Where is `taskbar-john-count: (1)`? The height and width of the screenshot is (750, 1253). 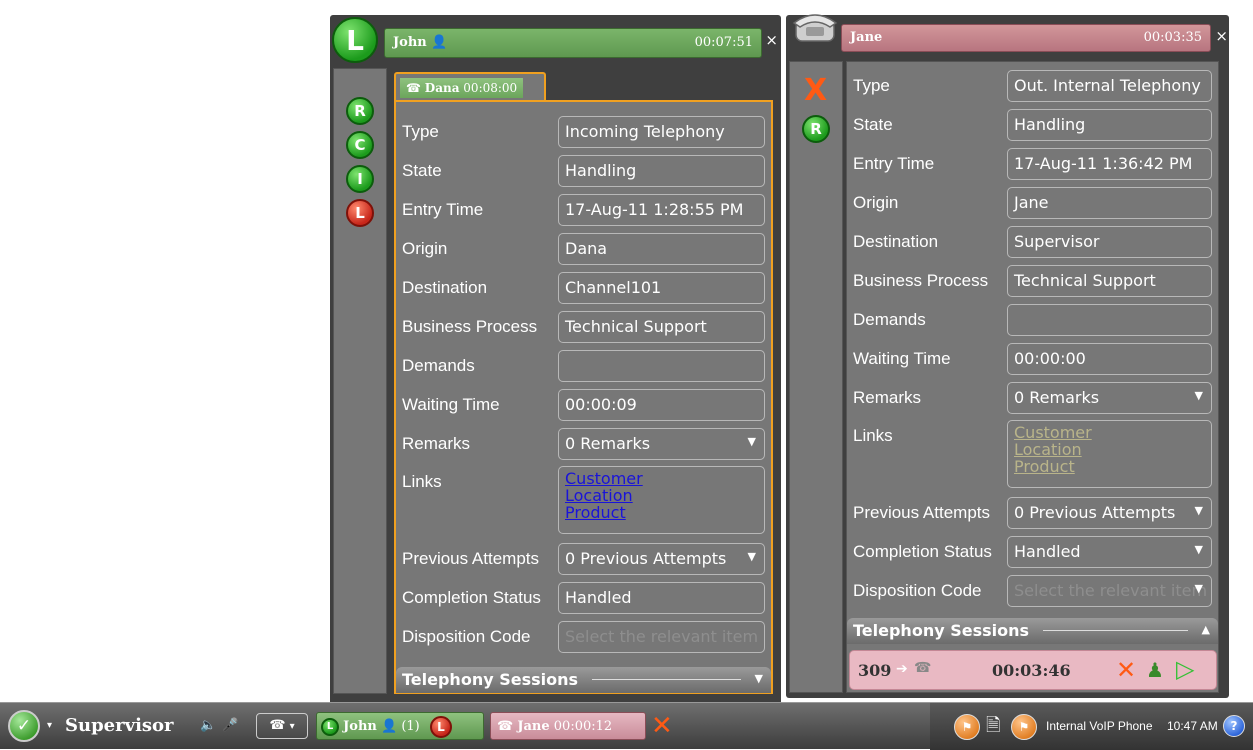
taskbar-john-count: (1) is located at coordinates (410, 726).